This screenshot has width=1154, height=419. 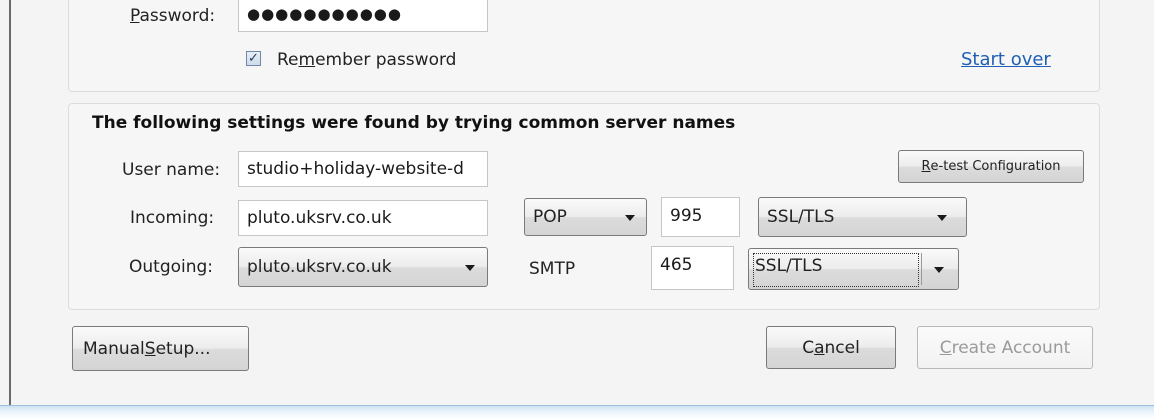 I want to click on checkmark-icon: ✓, so click(x=253, y=58).